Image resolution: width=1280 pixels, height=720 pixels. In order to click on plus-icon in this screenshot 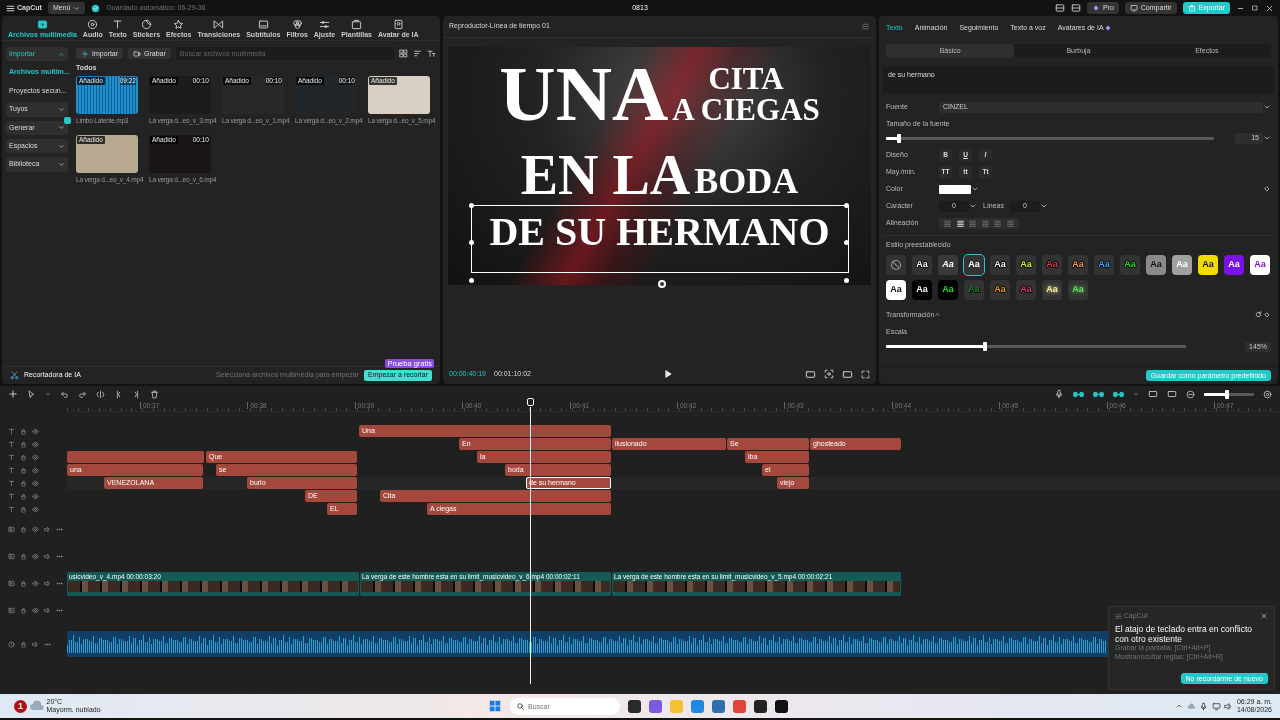, I will do `click(13, 394)`.